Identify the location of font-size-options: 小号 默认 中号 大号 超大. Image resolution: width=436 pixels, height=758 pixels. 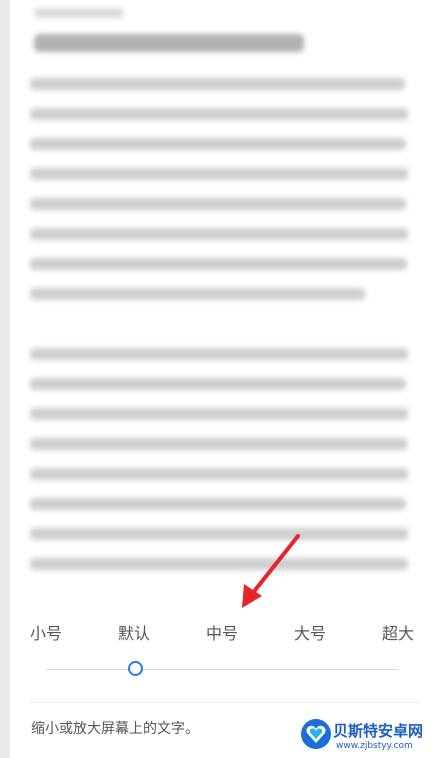
(218, 632).